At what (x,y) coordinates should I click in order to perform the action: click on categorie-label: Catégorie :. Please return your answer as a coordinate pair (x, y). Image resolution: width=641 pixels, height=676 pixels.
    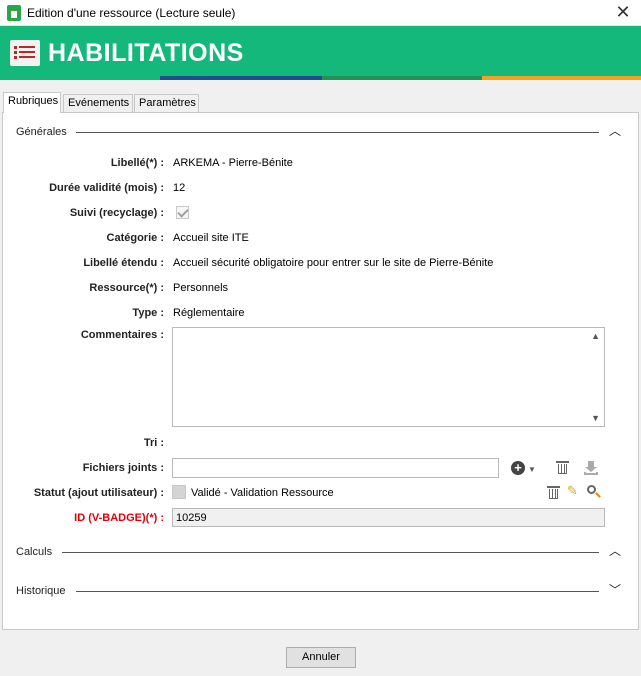
    Looking at the image, I should click on (135, 238).